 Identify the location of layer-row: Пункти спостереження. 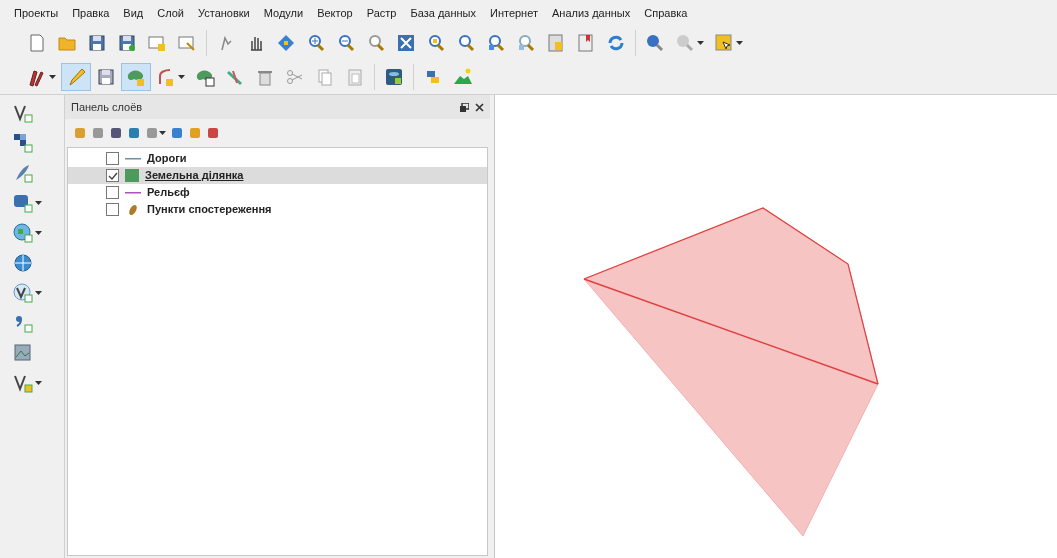
(277, 209).